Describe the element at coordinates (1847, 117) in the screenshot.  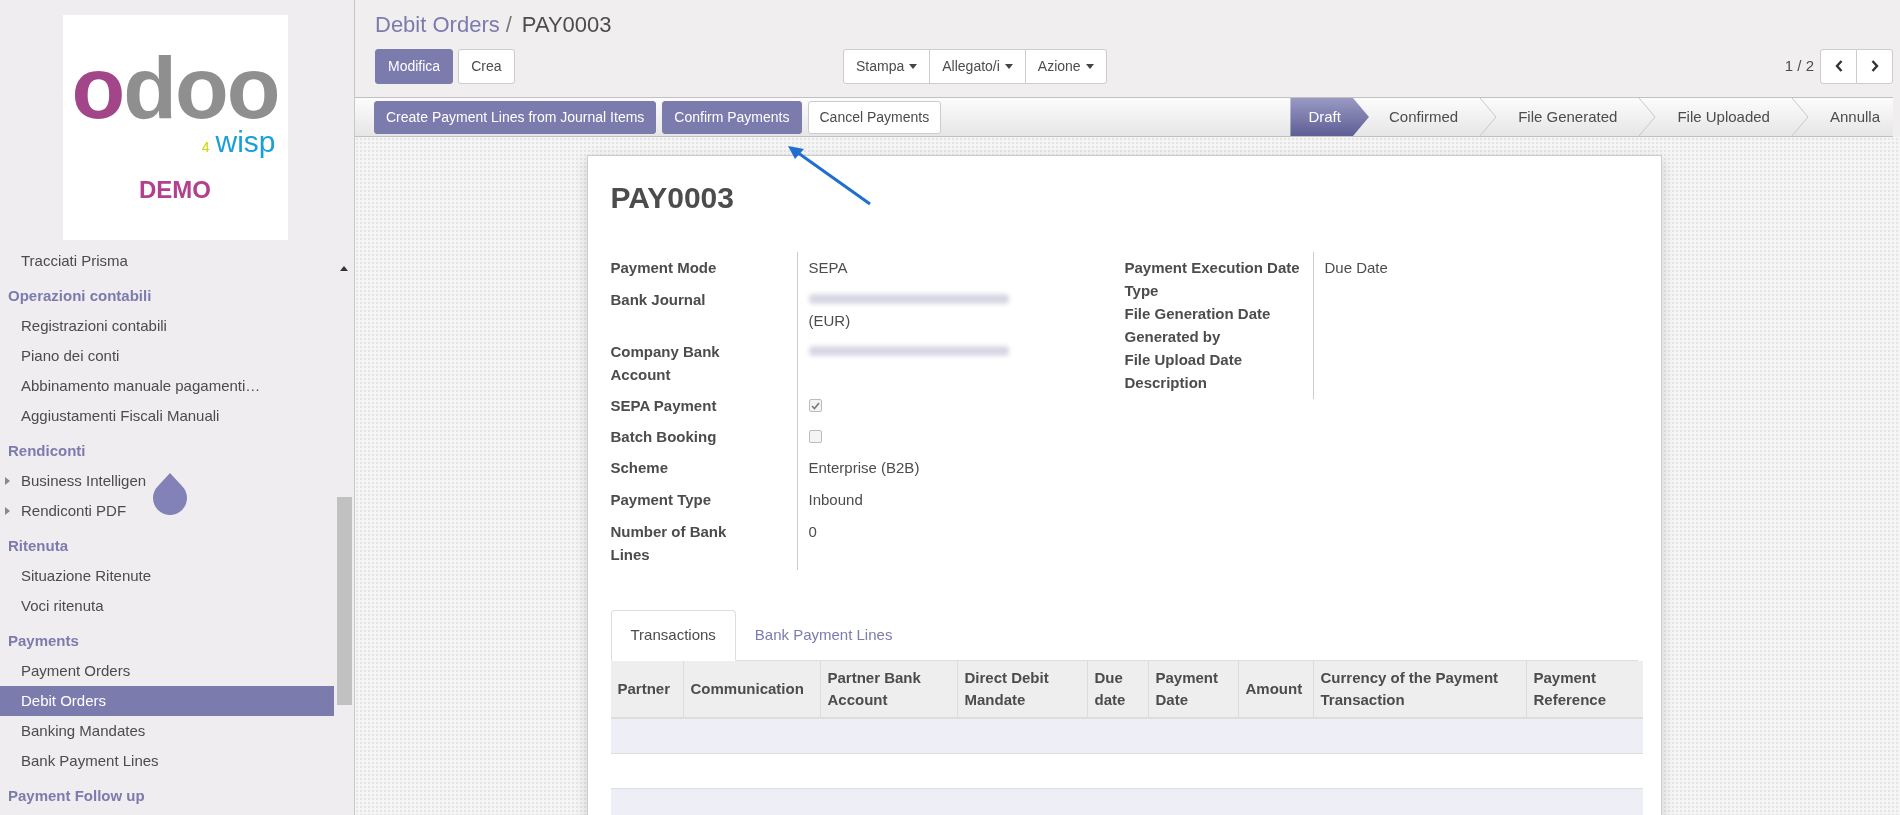
I see `status-step: Annulla` at that location.